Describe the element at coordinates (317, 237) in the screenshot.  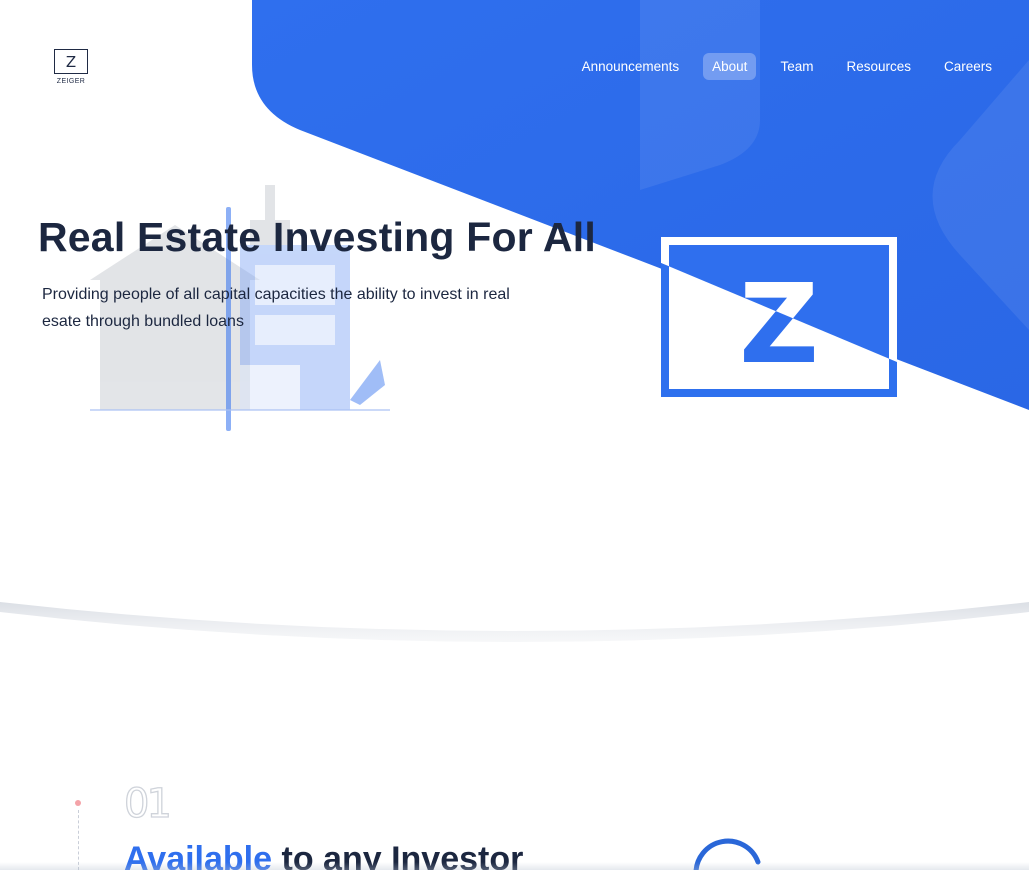
I see `hero-title: Real Estate Investing For All` at that location.